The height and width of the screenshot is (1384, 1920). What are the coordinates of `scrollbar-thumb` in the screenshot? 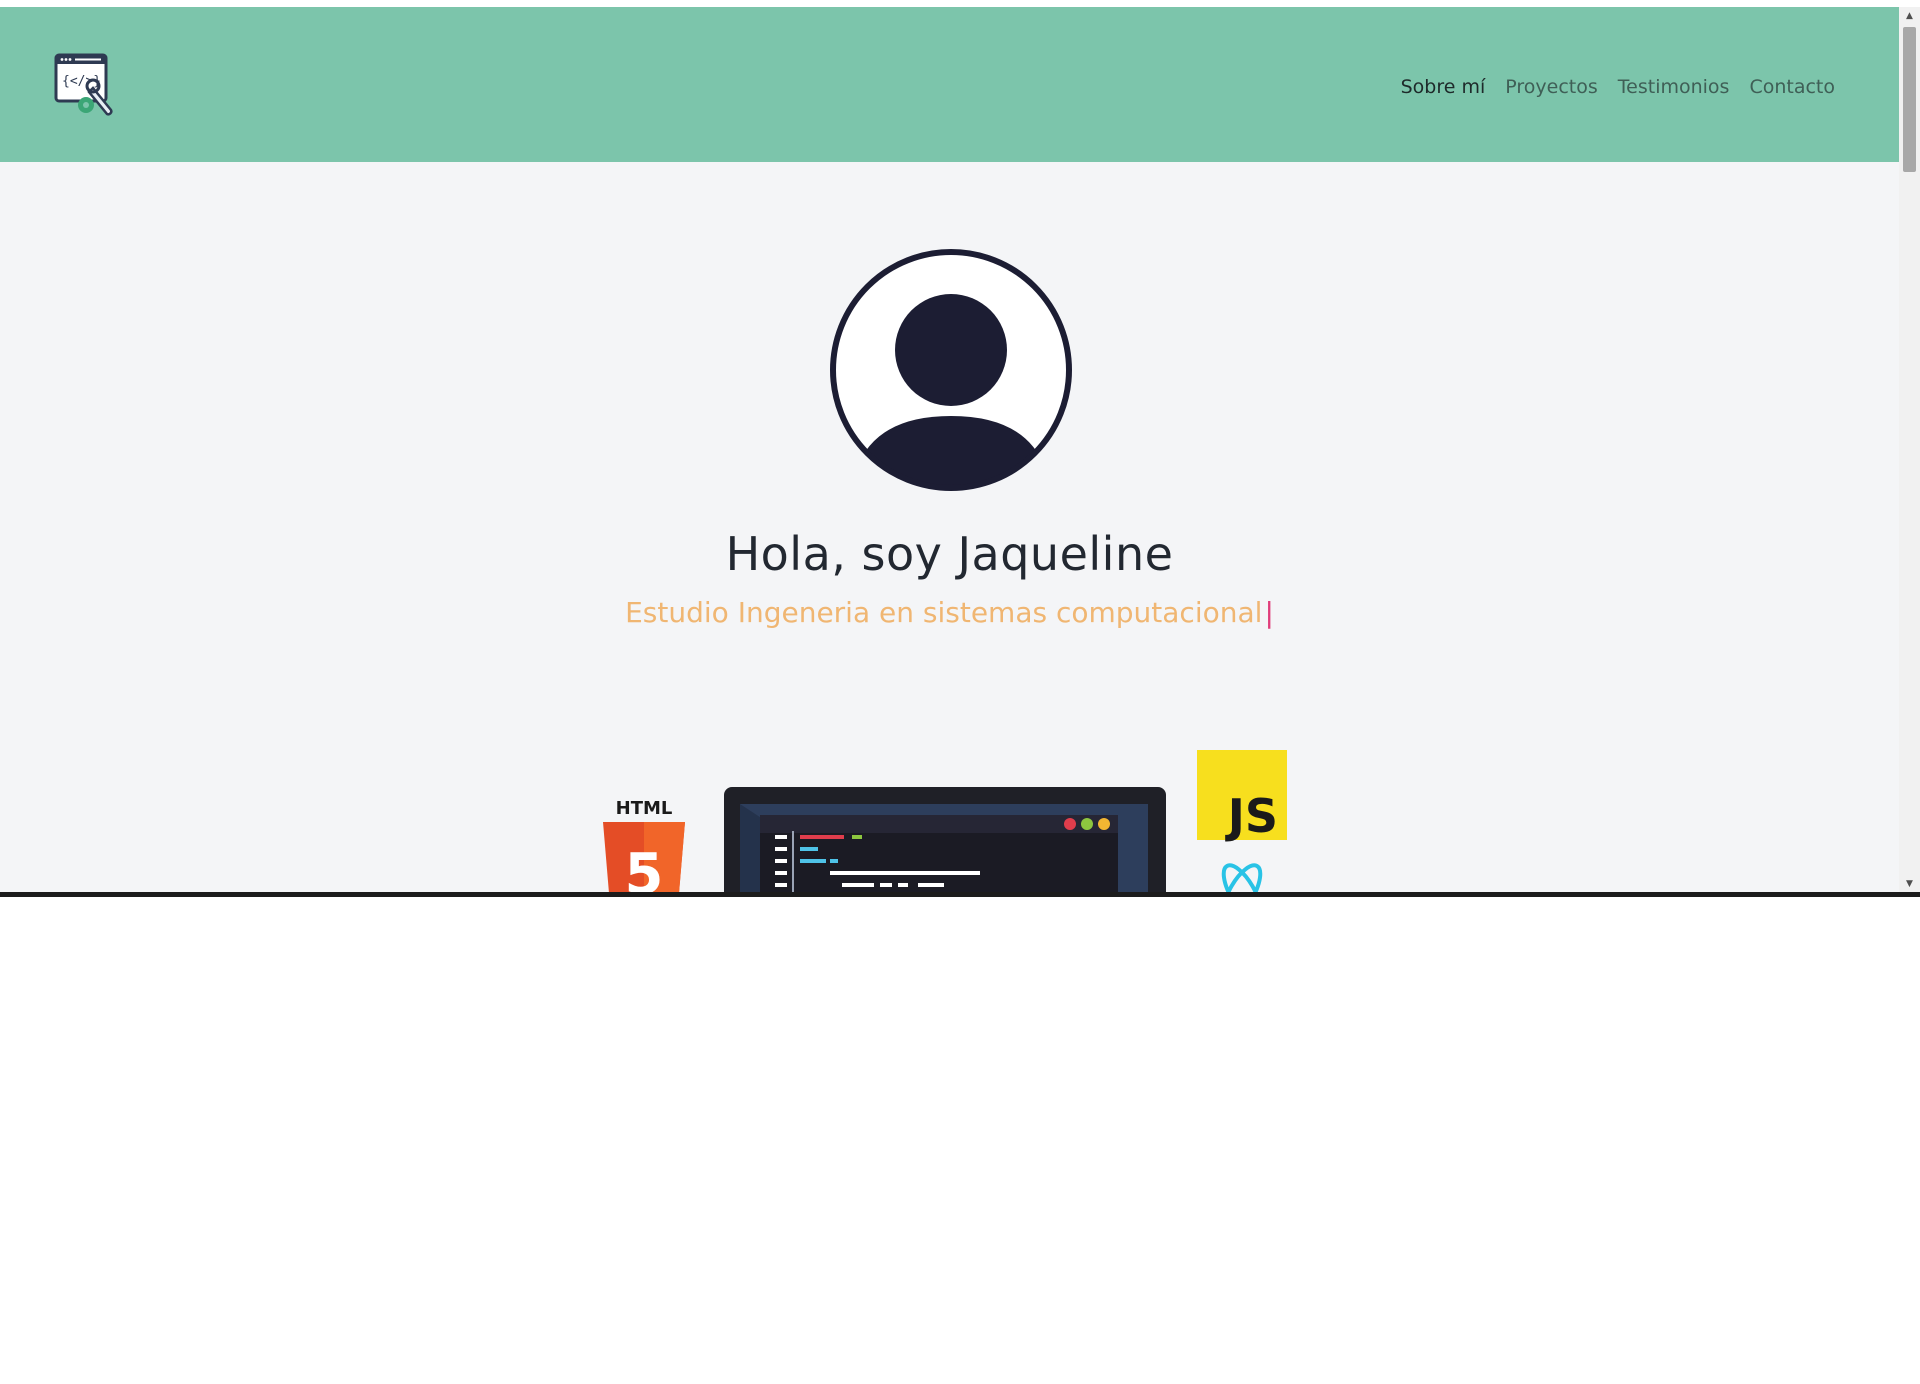 It's located at (1909, 99).